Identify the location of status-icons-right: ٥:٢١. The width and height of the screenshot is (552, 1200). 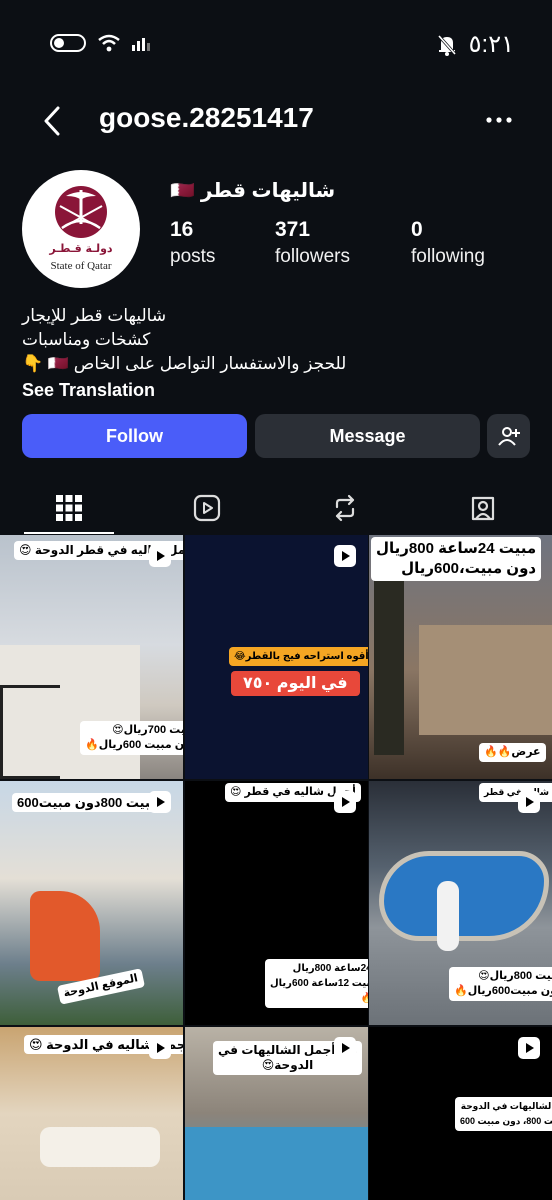
(475, 44).